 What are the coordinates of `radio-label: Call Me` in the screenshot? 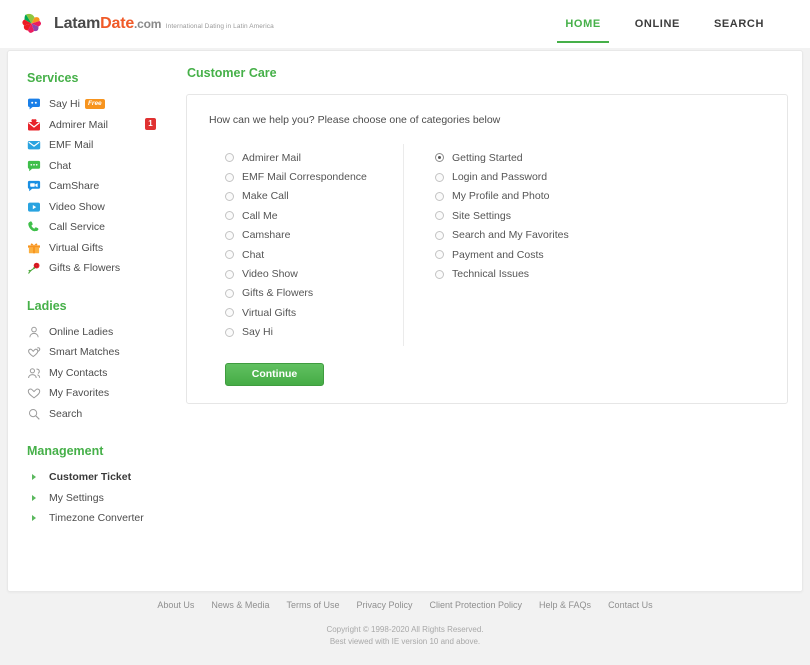 It's located at (260, 215).